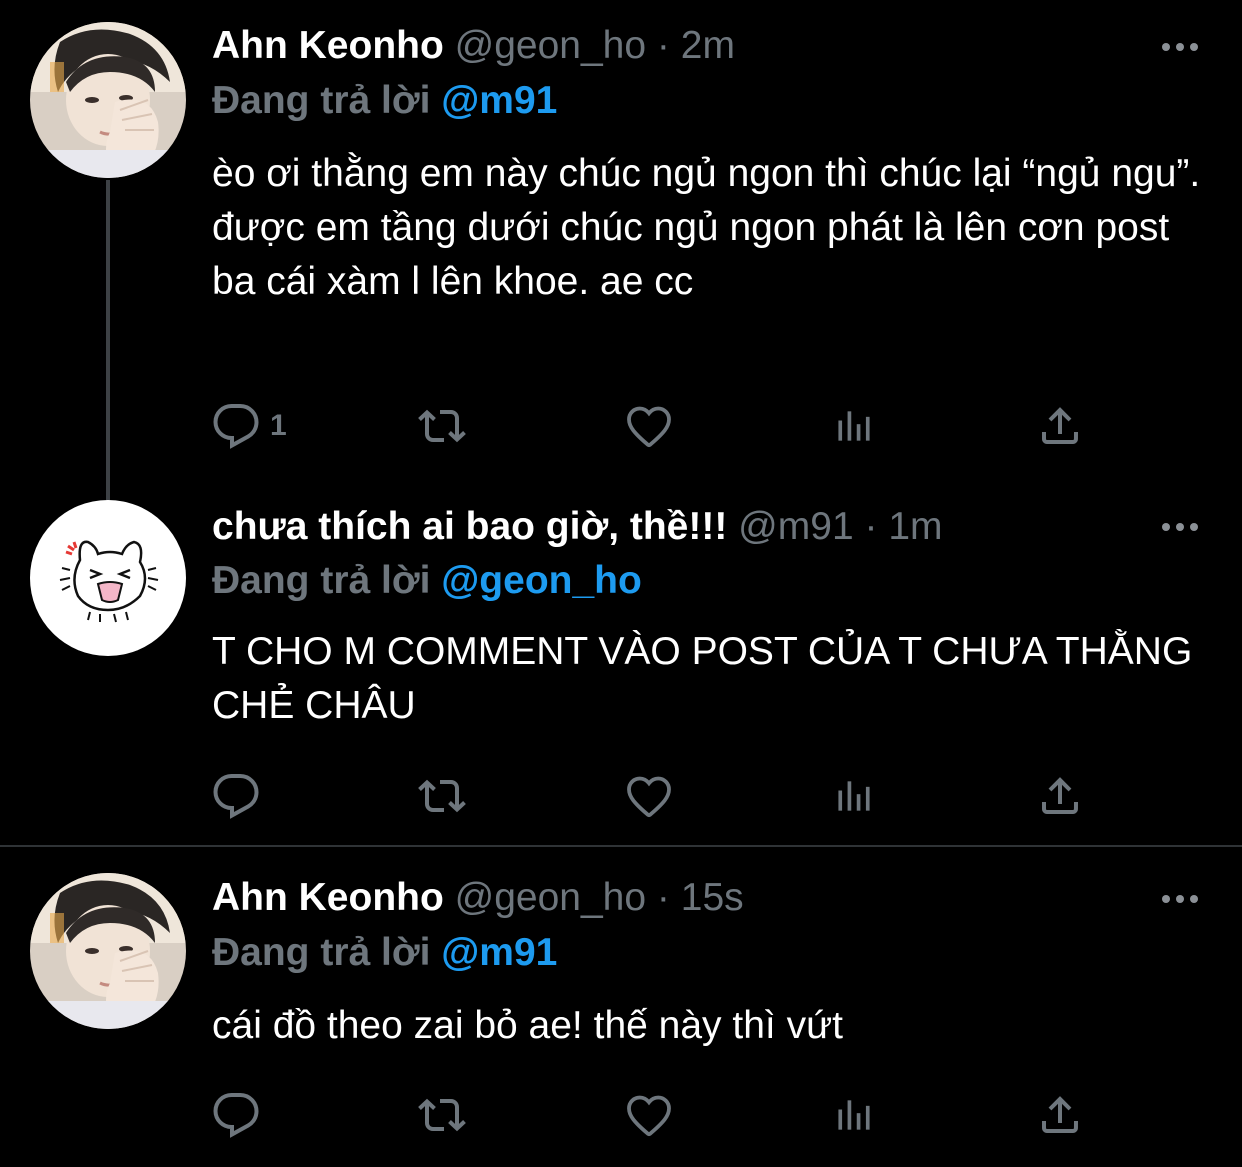 This screenshot has width=1242, height=1167. Describe the element at coordinates (795, 526) in the screenshot. I see `user-handle: @m91` at that location.